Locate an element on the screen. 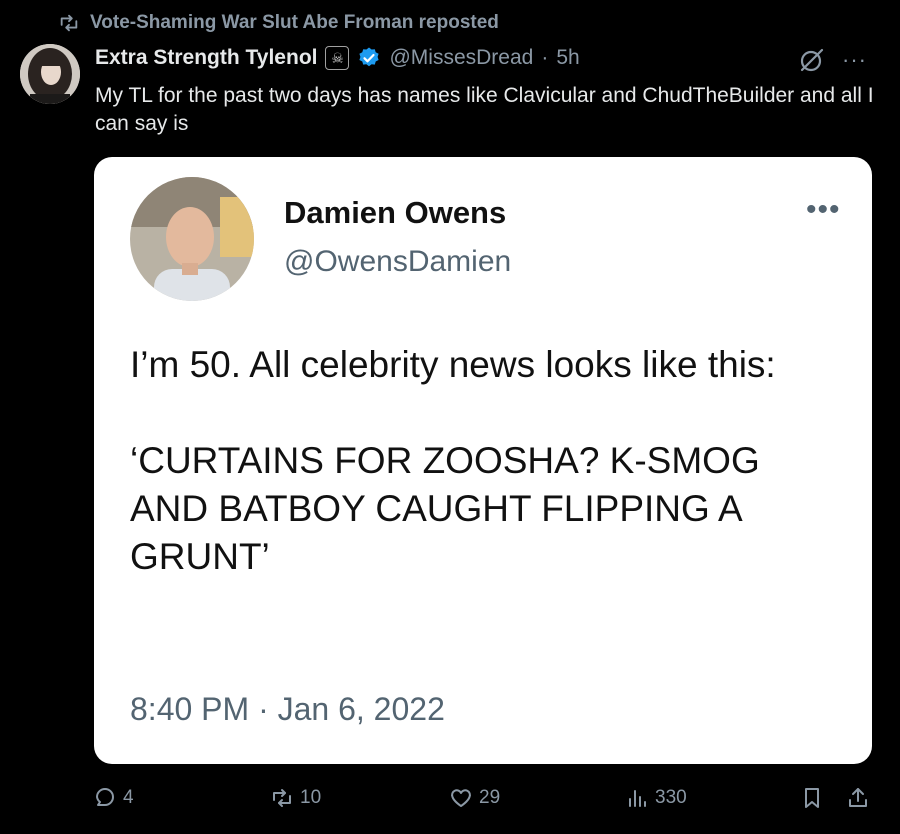  quoted-timestamp: 8:40 PM · Jan 6, 2022 is located at coordinates (287, 709).